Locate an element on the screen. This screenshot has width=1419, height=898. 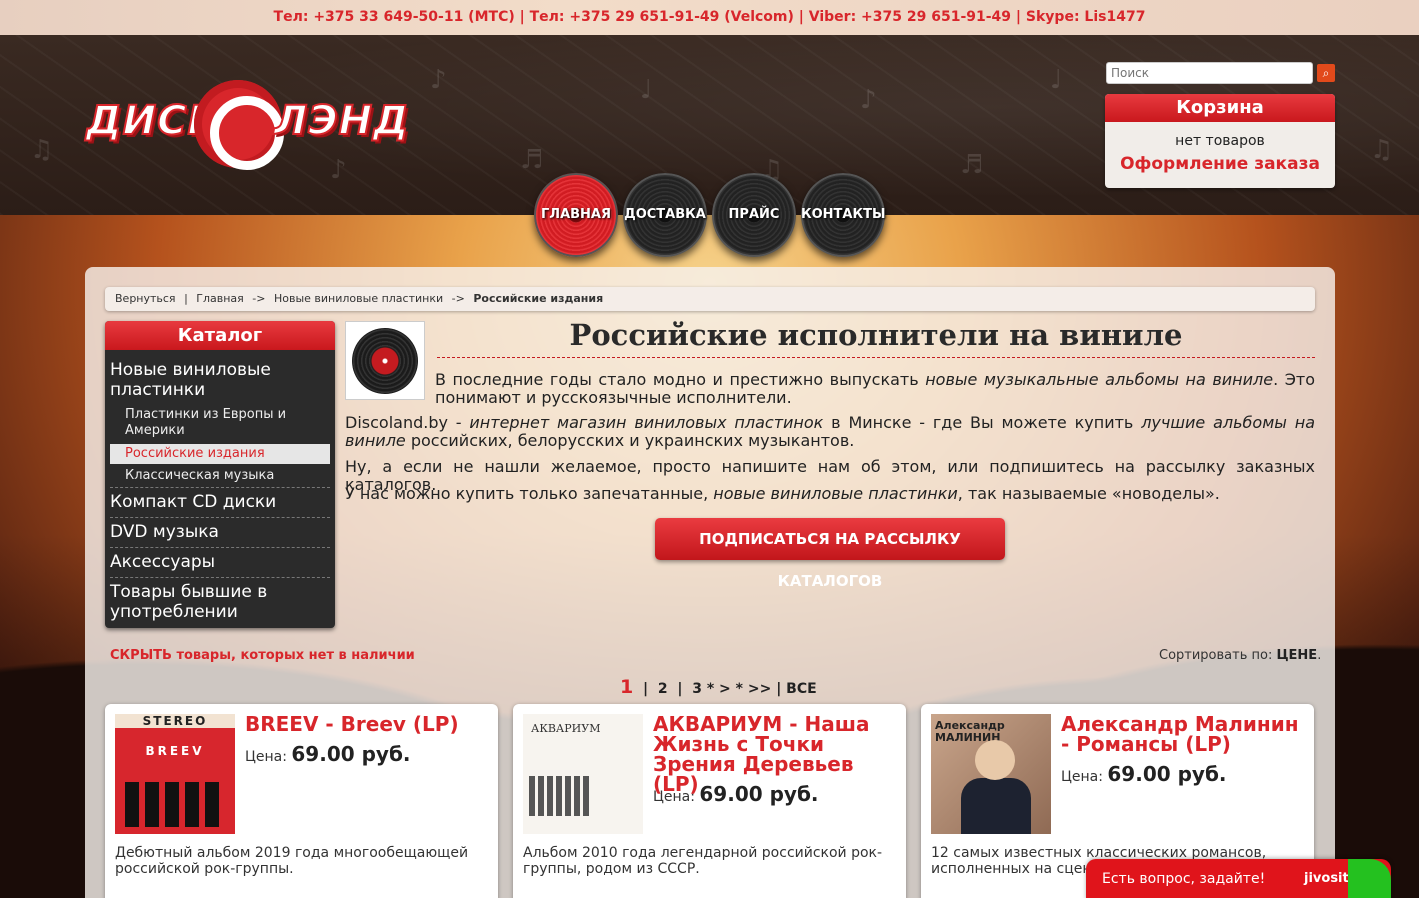
breadcrumb-current: Российские издания is located at coordinates (538, 298).